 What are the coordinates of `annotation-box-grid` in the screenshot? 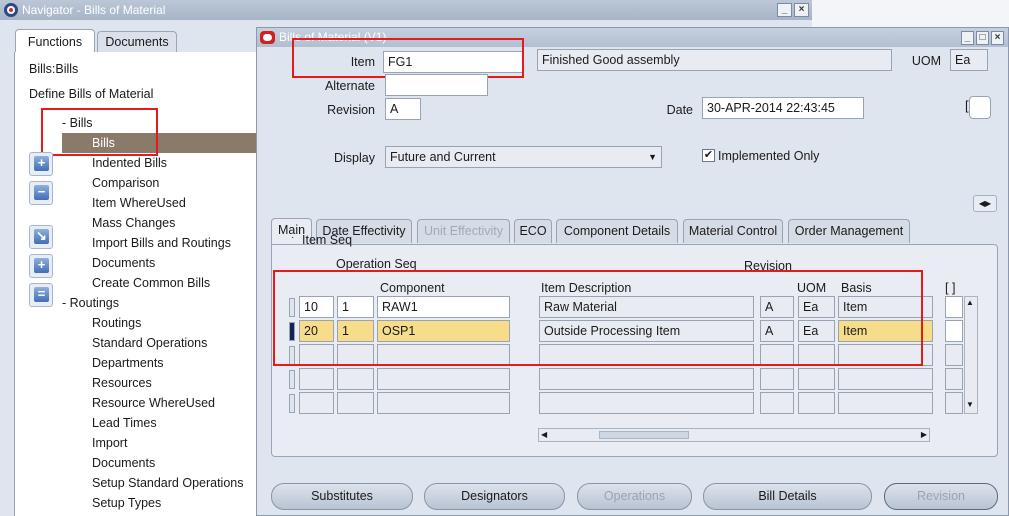 It's located at (598, 318).